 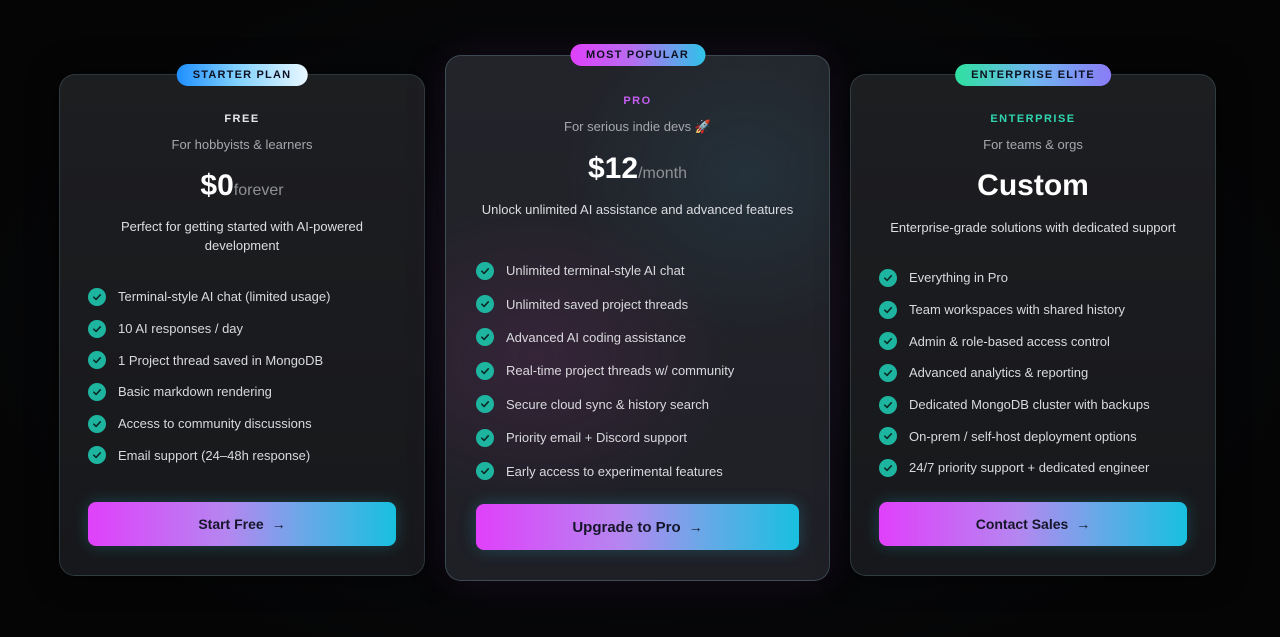 What do you see at coordinates (214, 455) in the screenshot?
I see `feature-text: Email support (24–48h response)` at bounding box center [214, 455].